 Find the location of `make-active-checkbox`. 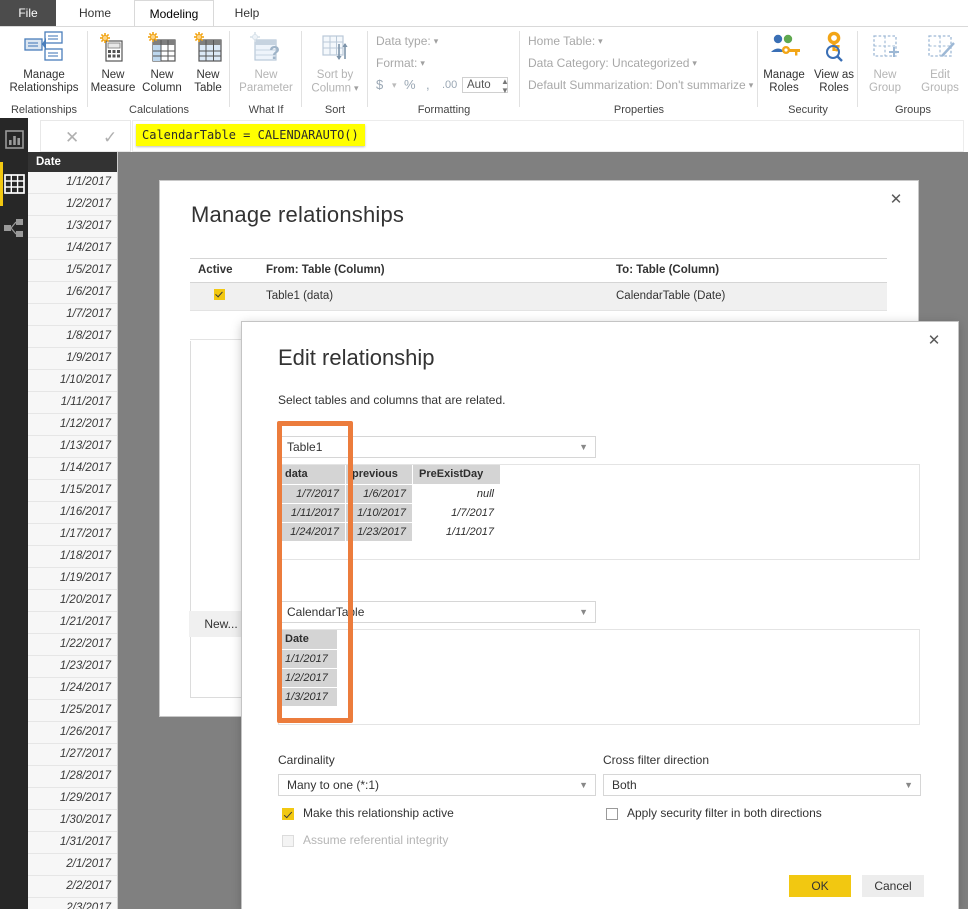

make-active-checkbox is located at coordinates (288, 814).